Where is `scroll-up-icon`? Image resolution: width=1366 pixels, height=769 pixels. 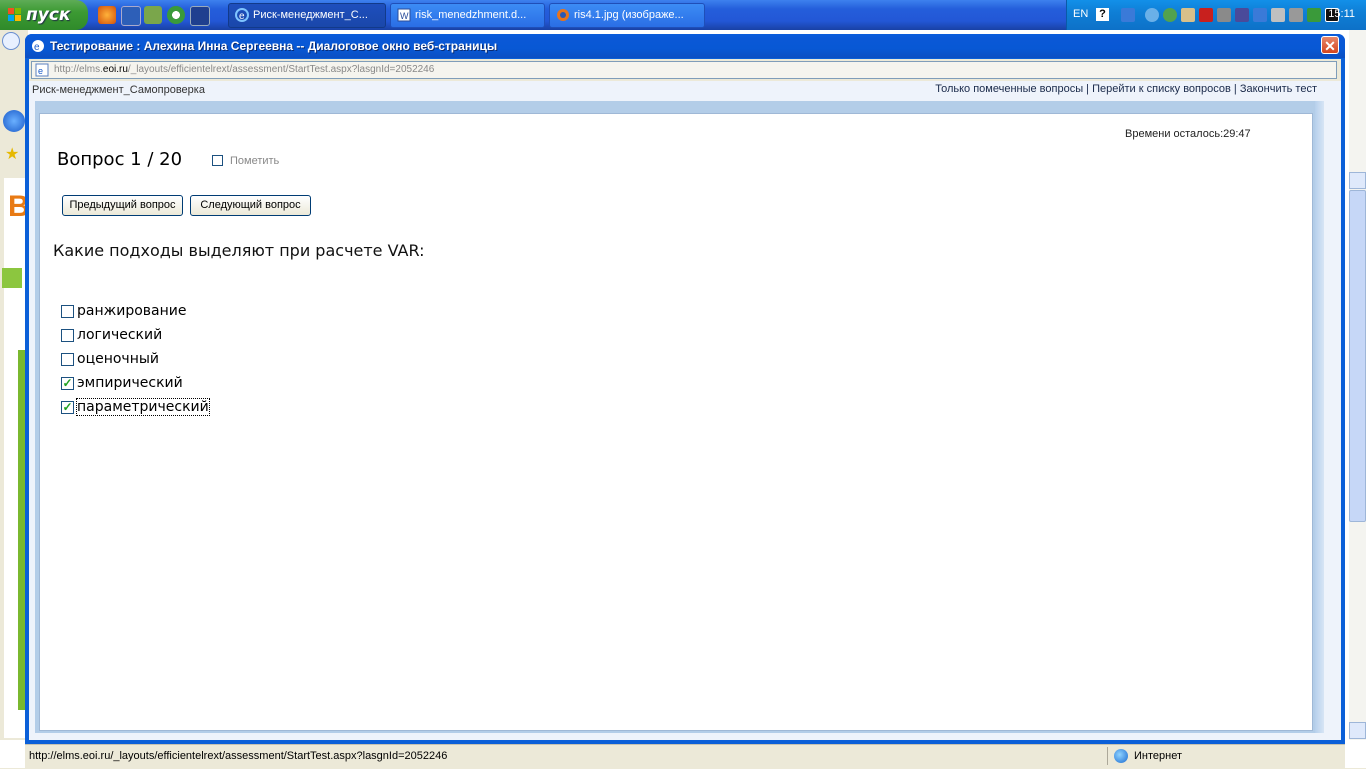
scroll-up-icon is located at coordinates (1357, 180).